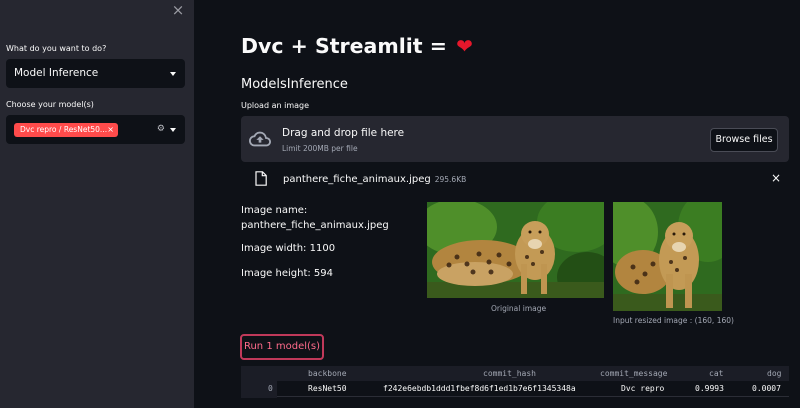 This screenshot has width=800, height=408. Describe the element at coordinates (479, 388) in the screenshot. I see `cell-commit-hash: f242e6ebdb1ddd1fbef8d6f1ed1b7e6f1345348a` at that location.